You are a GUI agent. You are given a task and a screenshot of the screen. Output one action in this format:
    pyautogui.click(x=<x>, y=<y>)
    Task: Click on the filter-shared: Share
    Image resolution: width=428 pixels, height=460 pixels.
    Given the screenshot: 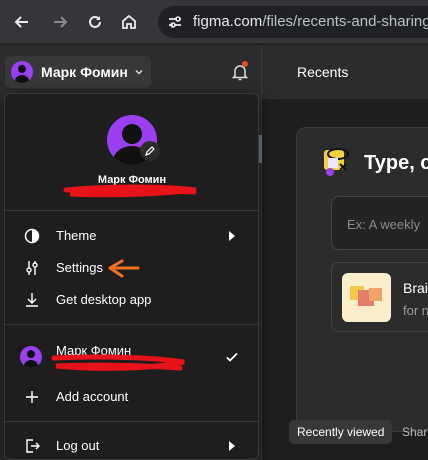 What is the action you would take?
    pyautogui.click(x=415, y=432)
    